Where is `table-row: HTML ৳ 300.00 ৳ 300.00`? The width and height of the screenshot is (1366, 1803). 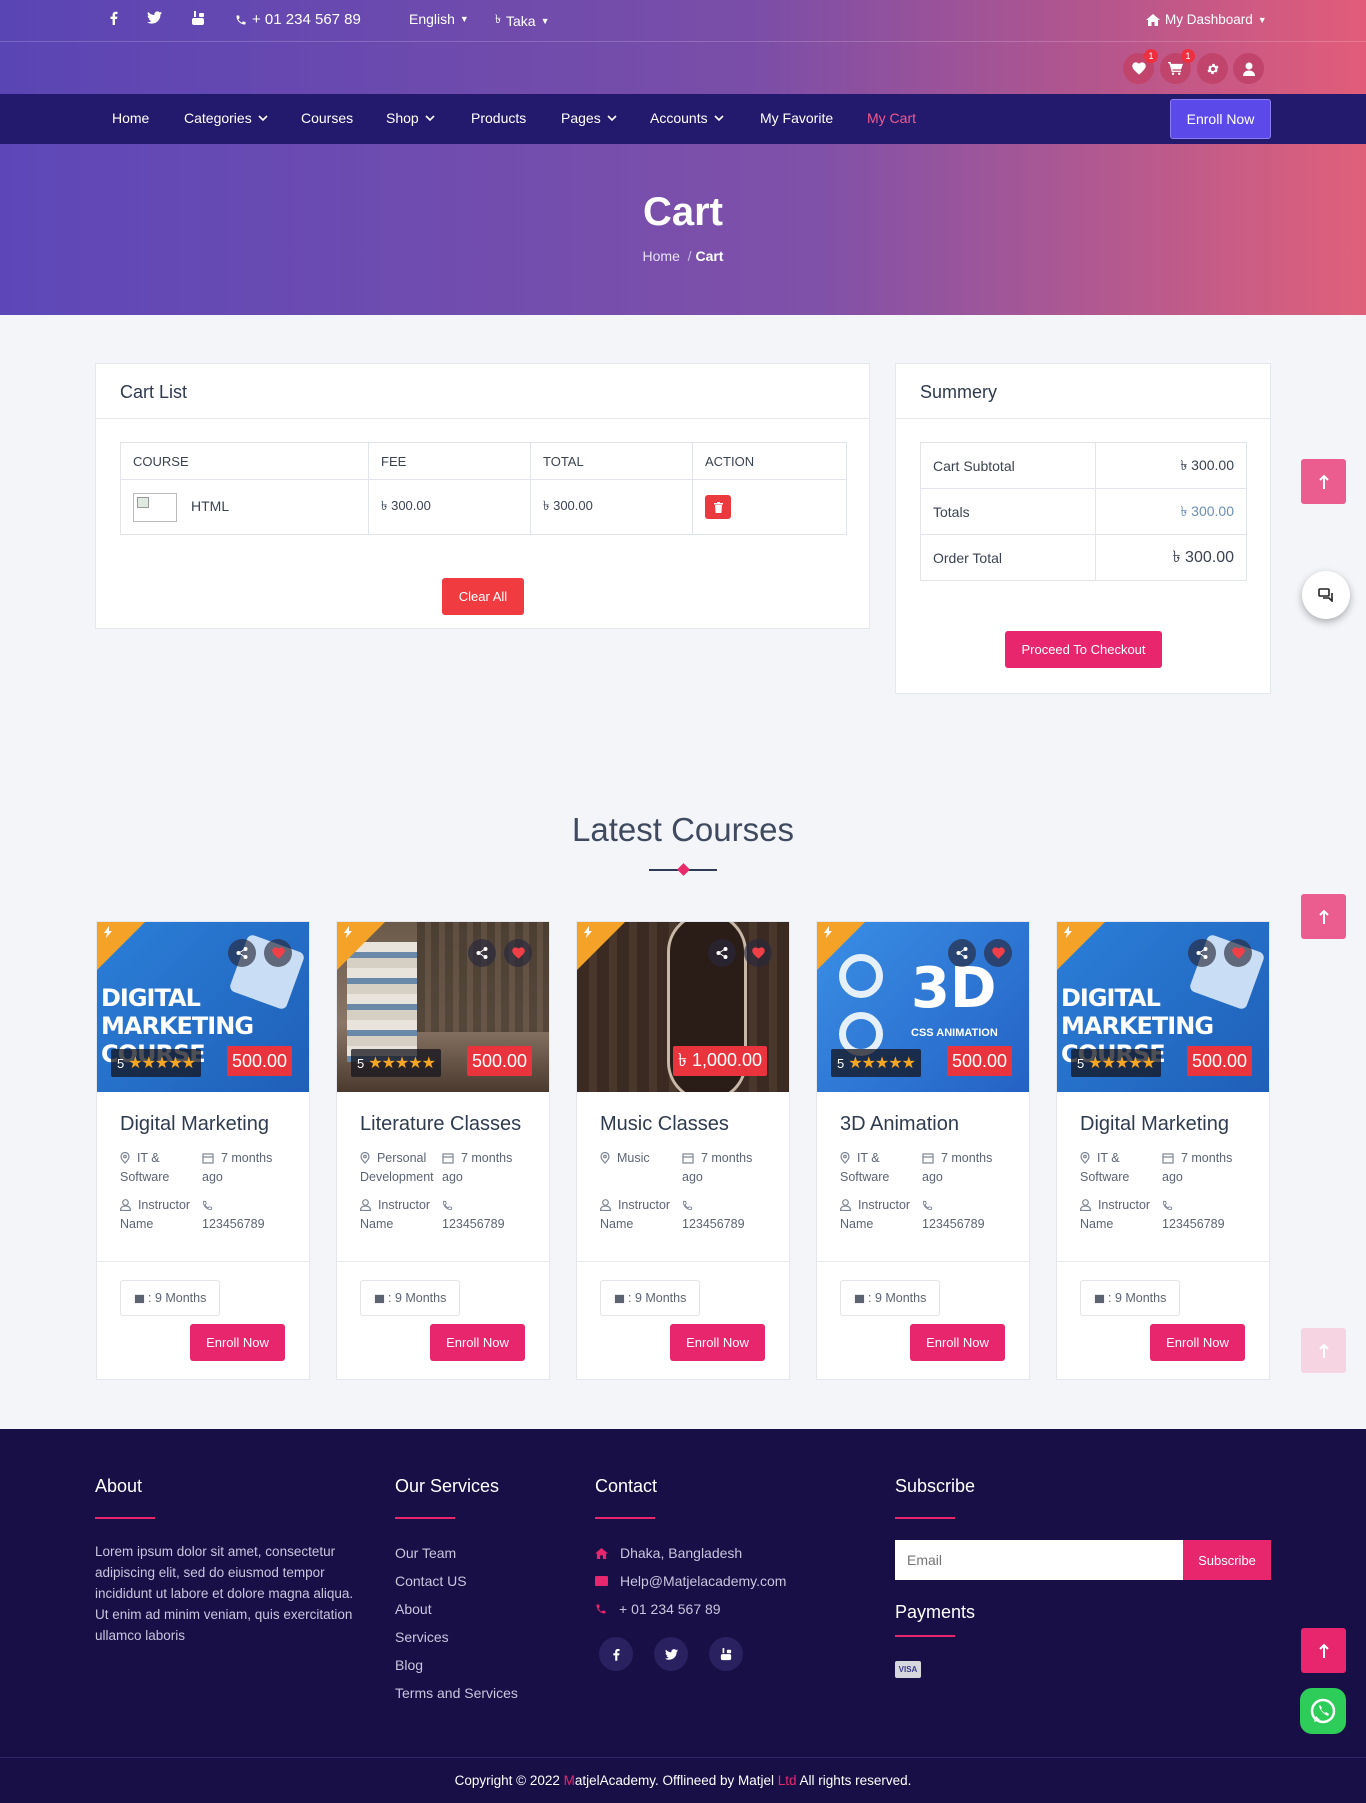 table-row: HTML ৳ 300.00 ৳ 300.00 is located at coordinates (483, 507).